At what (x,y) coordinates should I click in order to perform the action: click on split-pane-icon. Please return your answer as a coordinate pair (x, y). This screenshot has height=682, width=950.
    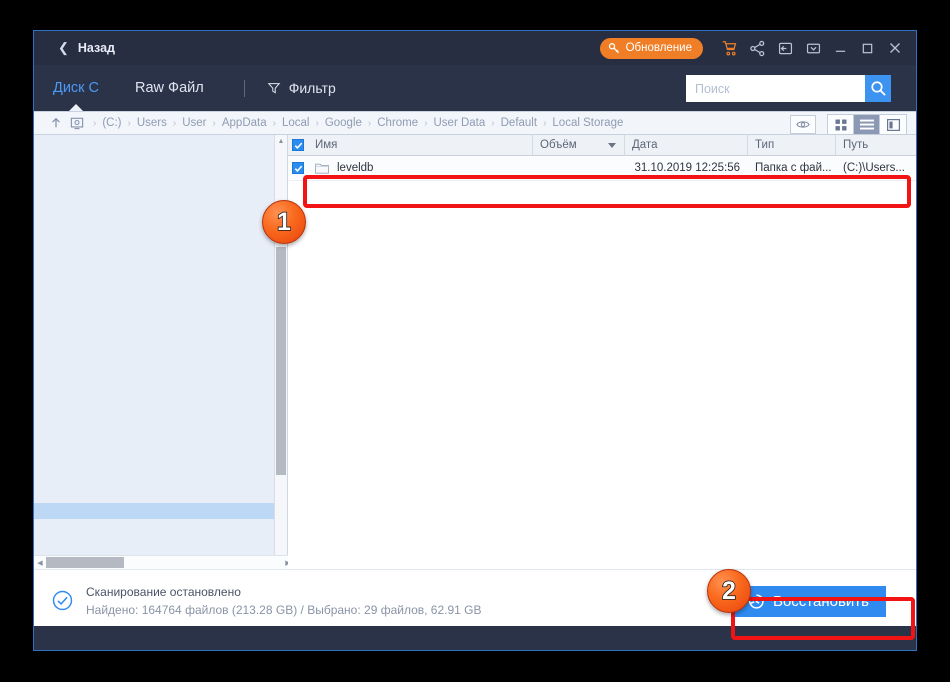
    Looking at the image, I should click on (893, 124).